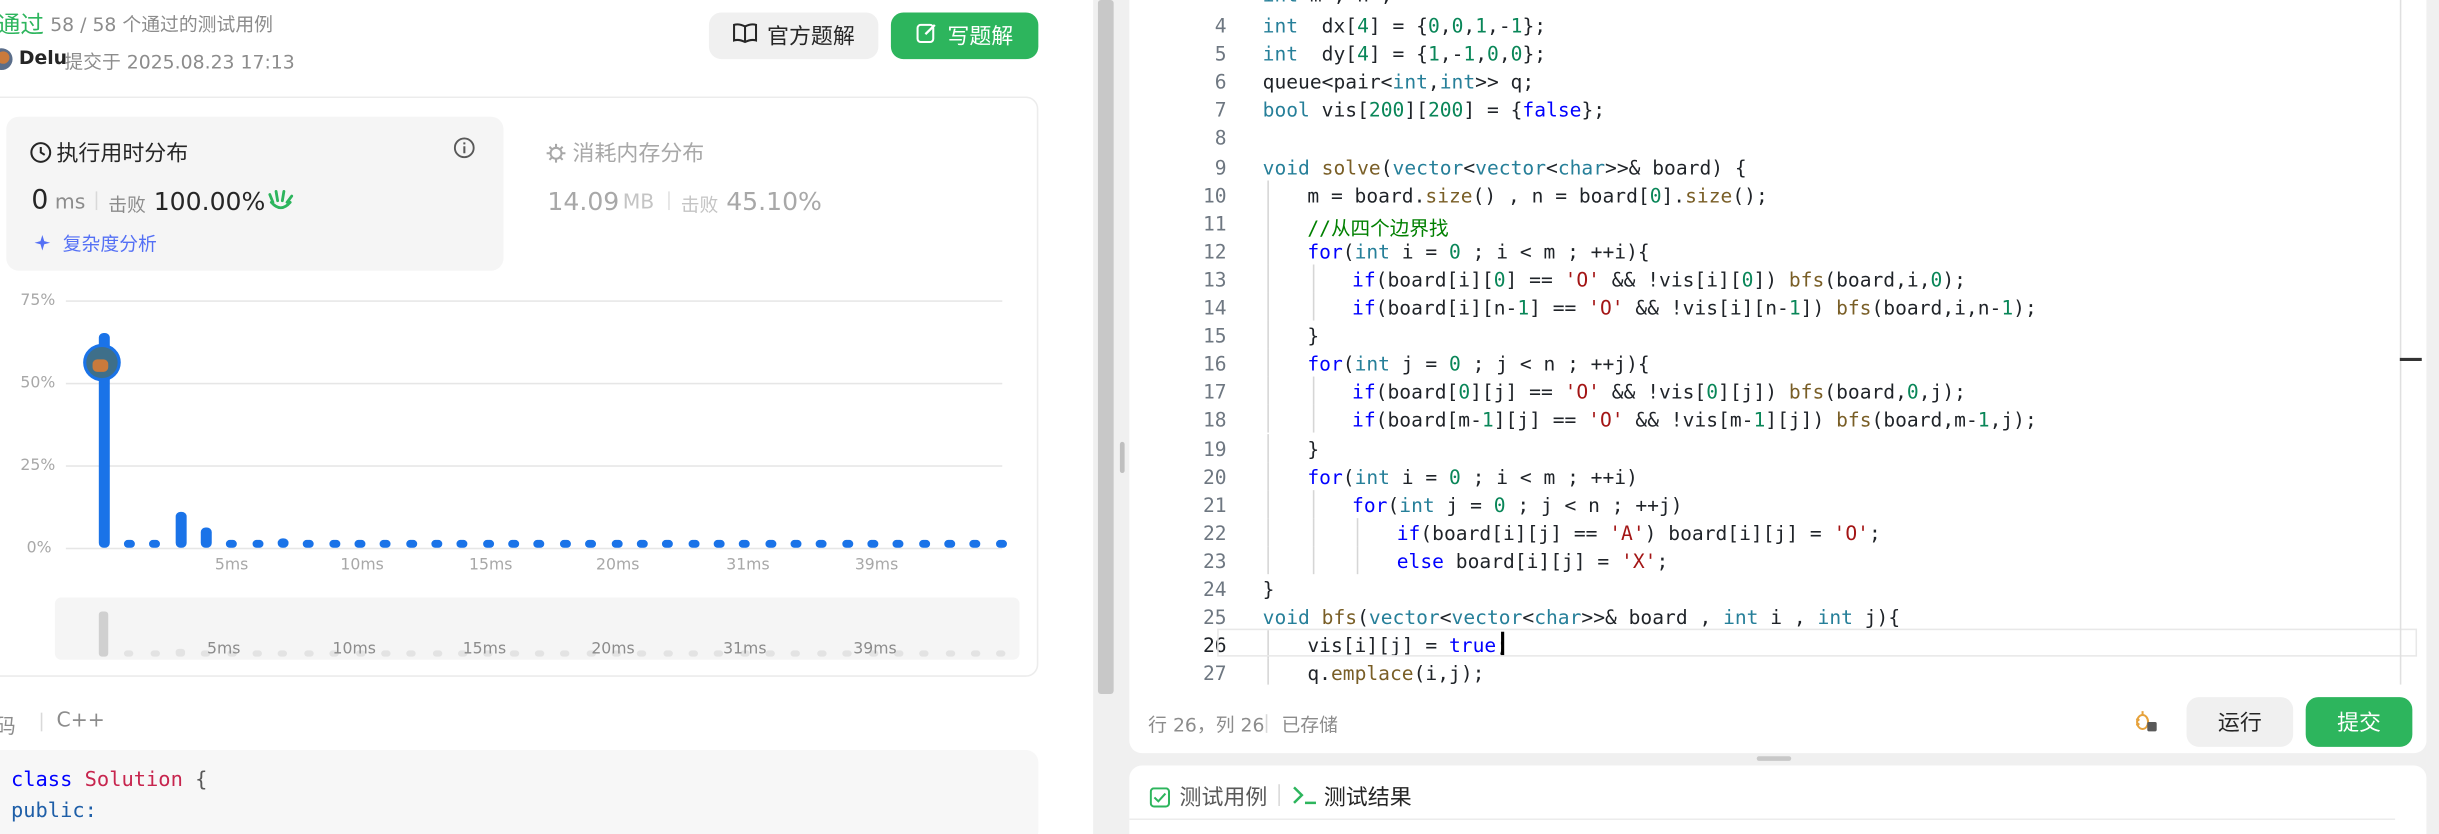 Image resolution: width=2439 pixels, height=834 pixels. What do you see at coordinates (1478, 250) in the screenshot?
I see `code-line: for(int i = 0 ; i < m ; ++i){` at bounding box center [1478, 250].